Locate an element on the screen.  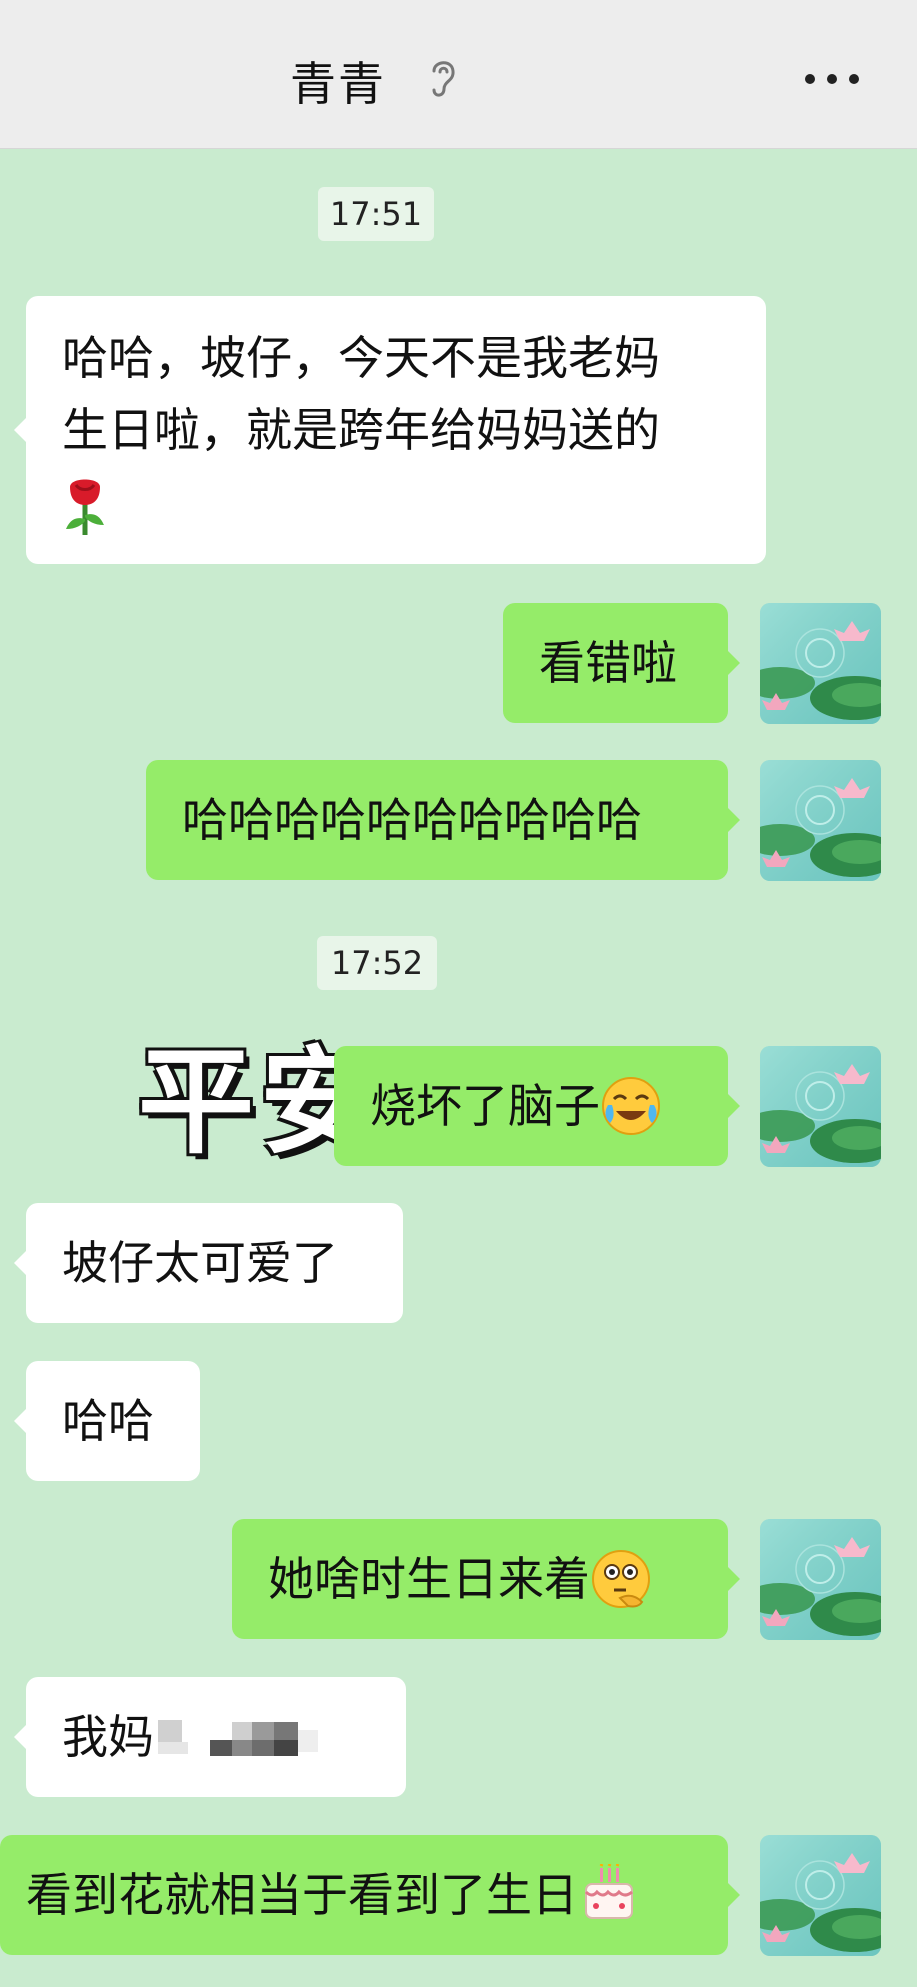
rose-emoji is located at coordinates (85, 507).